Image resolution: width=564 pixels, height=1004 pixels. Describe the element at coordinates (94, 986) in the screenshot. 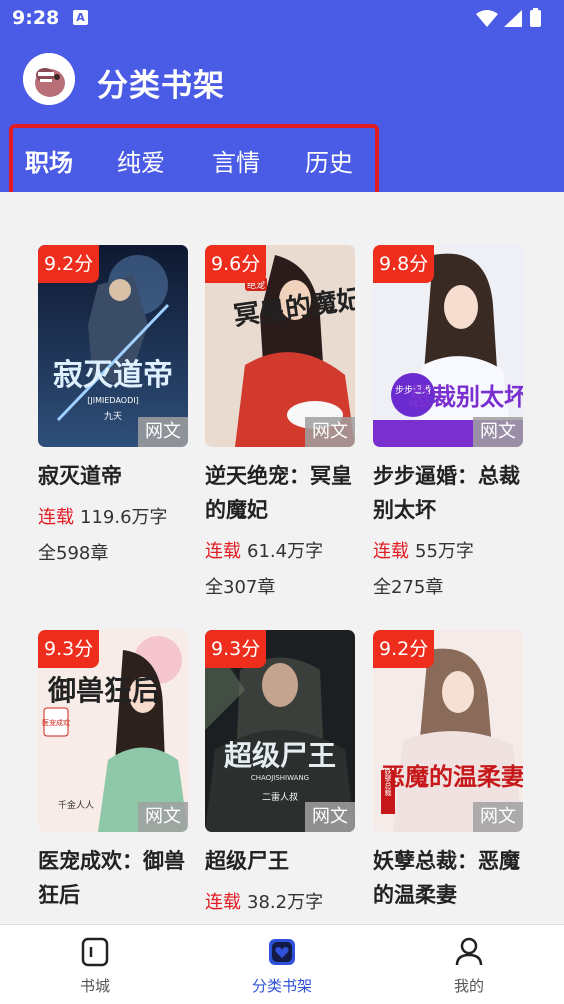

I see `nav-label: 书城` at that location.